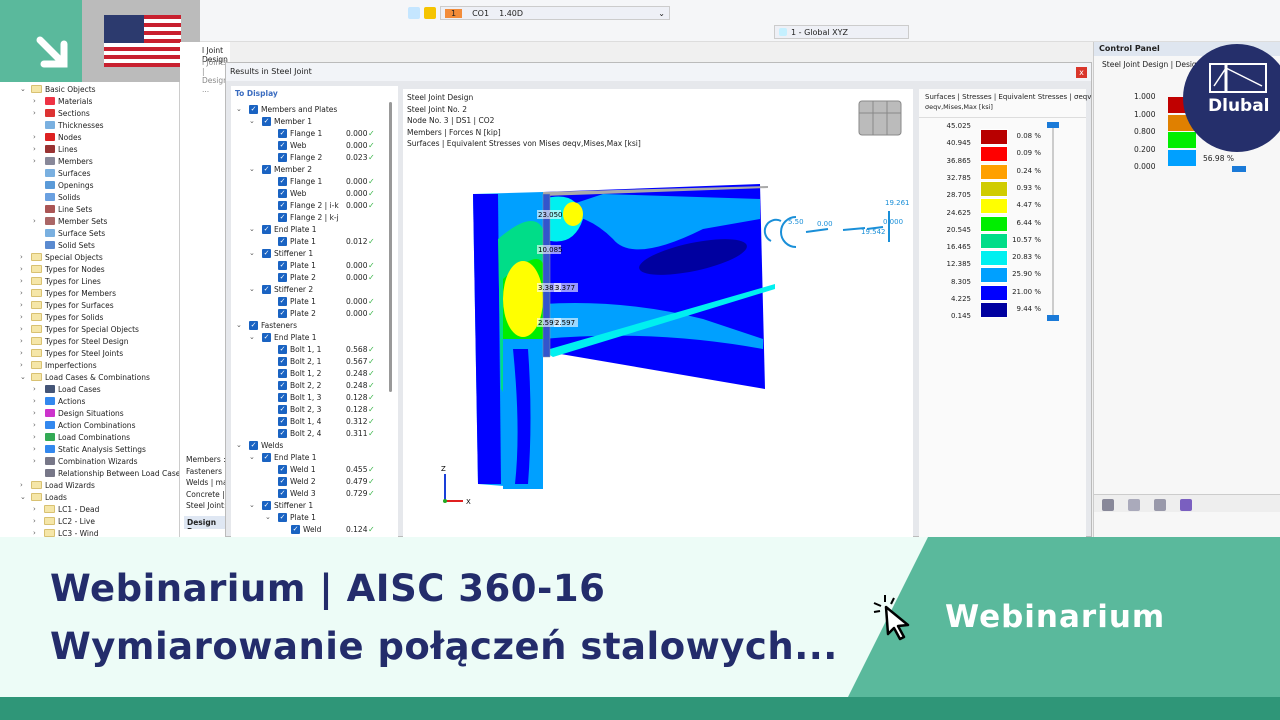 The image size is (1280, 720). What do you see at coordinates (311, 529) in the screenshot?
I see `result-item: ✓ Weld 0.124 ✓` at bounding box center [311, 529].